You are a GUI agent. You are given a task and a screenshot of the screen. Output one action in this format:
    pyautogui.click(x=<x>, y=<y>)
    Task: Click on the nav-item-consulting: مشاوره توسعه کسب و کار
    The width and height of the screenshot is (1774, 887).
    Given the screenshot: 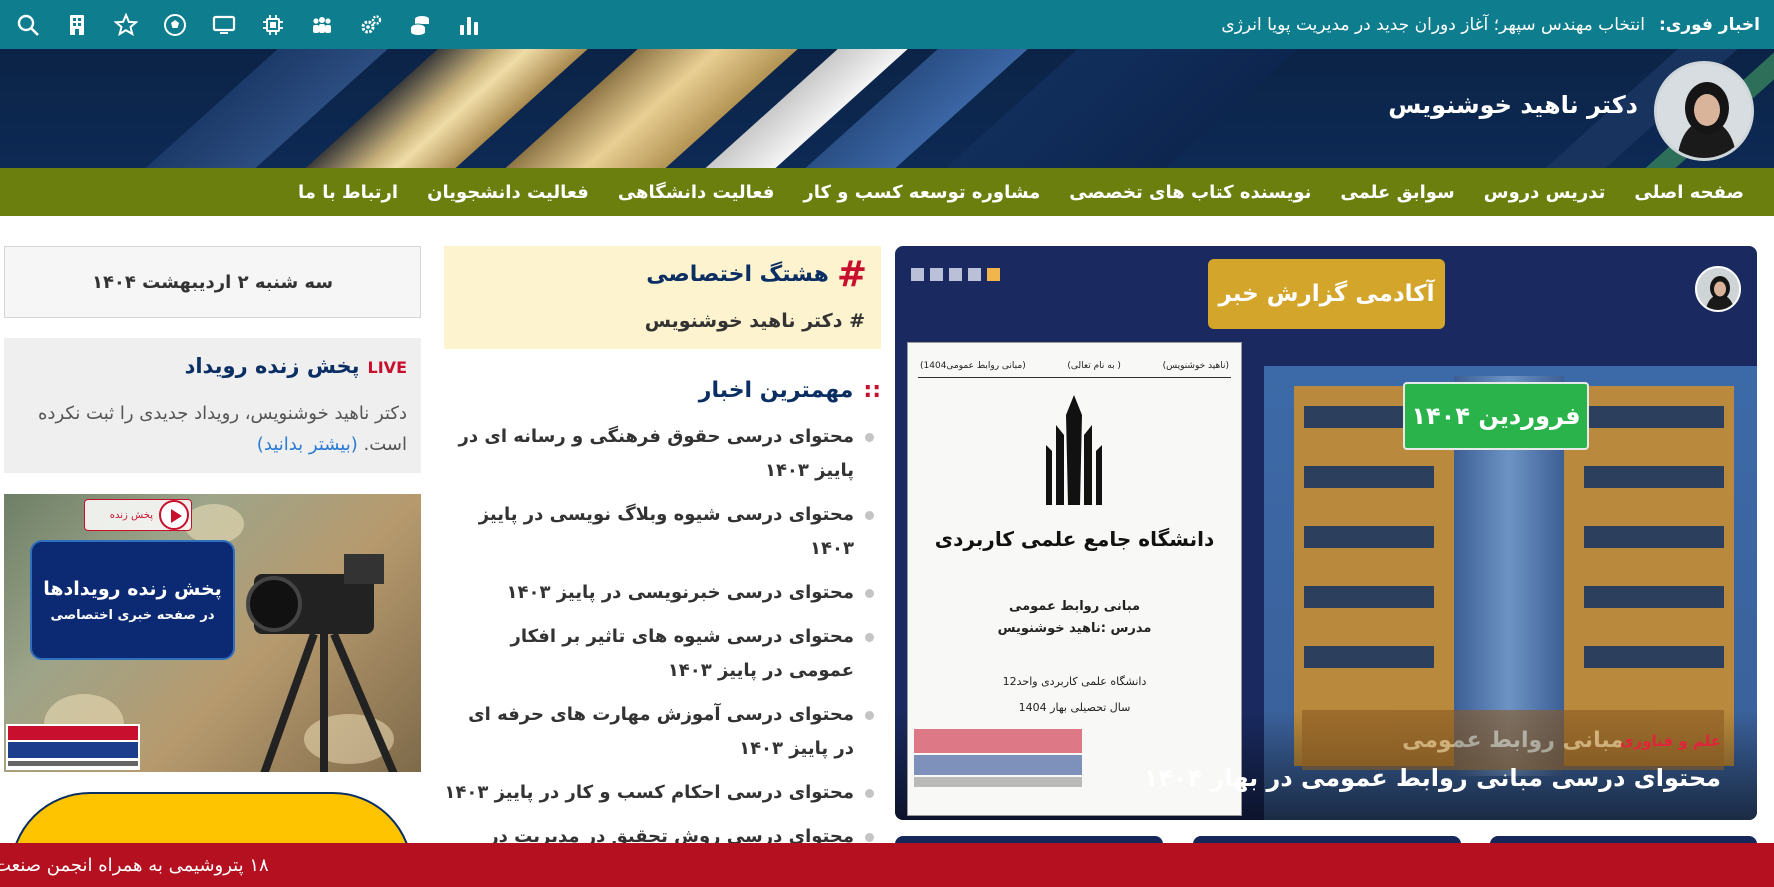 What is the action you would take?
    pyautogui.click(x=921, y=192)
    